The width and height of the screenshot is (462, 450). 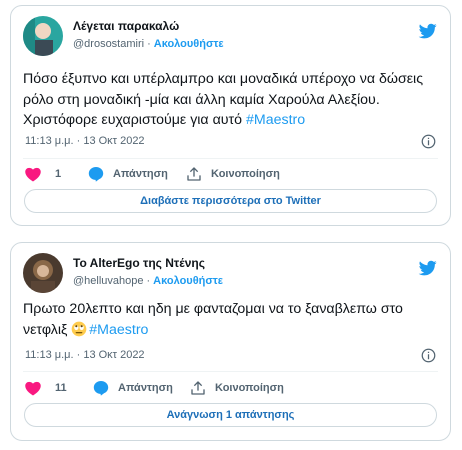 What do you see at coordinates (61, 388) in the screenshot?
I see `like-count: 11` at bounding box center [61, 388].